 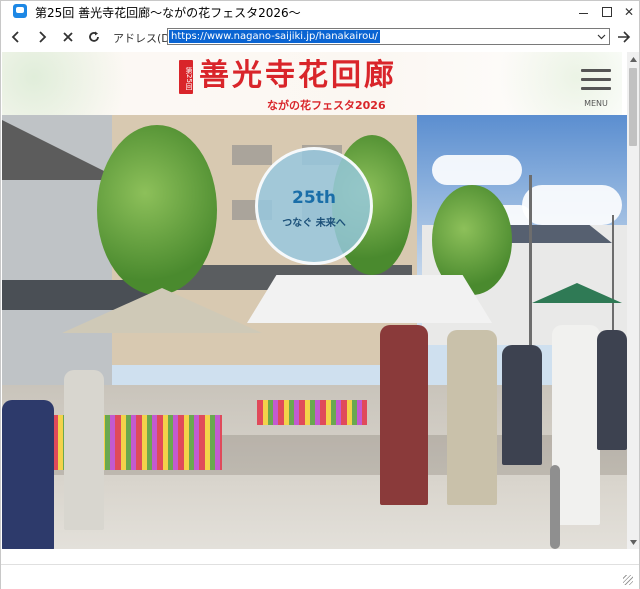 I want to click on address-dropdown-button, so click(x=601, y=36).